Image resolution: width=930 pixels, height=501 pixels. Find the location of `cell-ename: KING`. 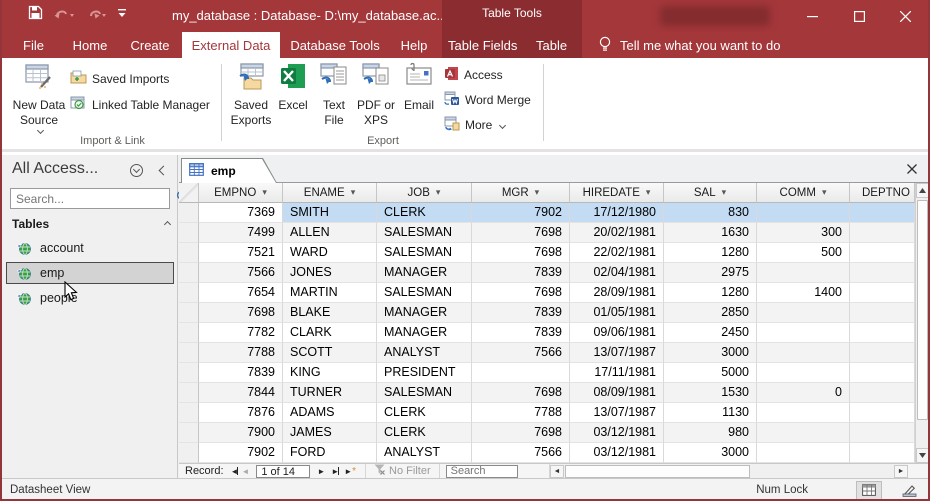

cell-ename: KING is located at coordinates (330, 373).